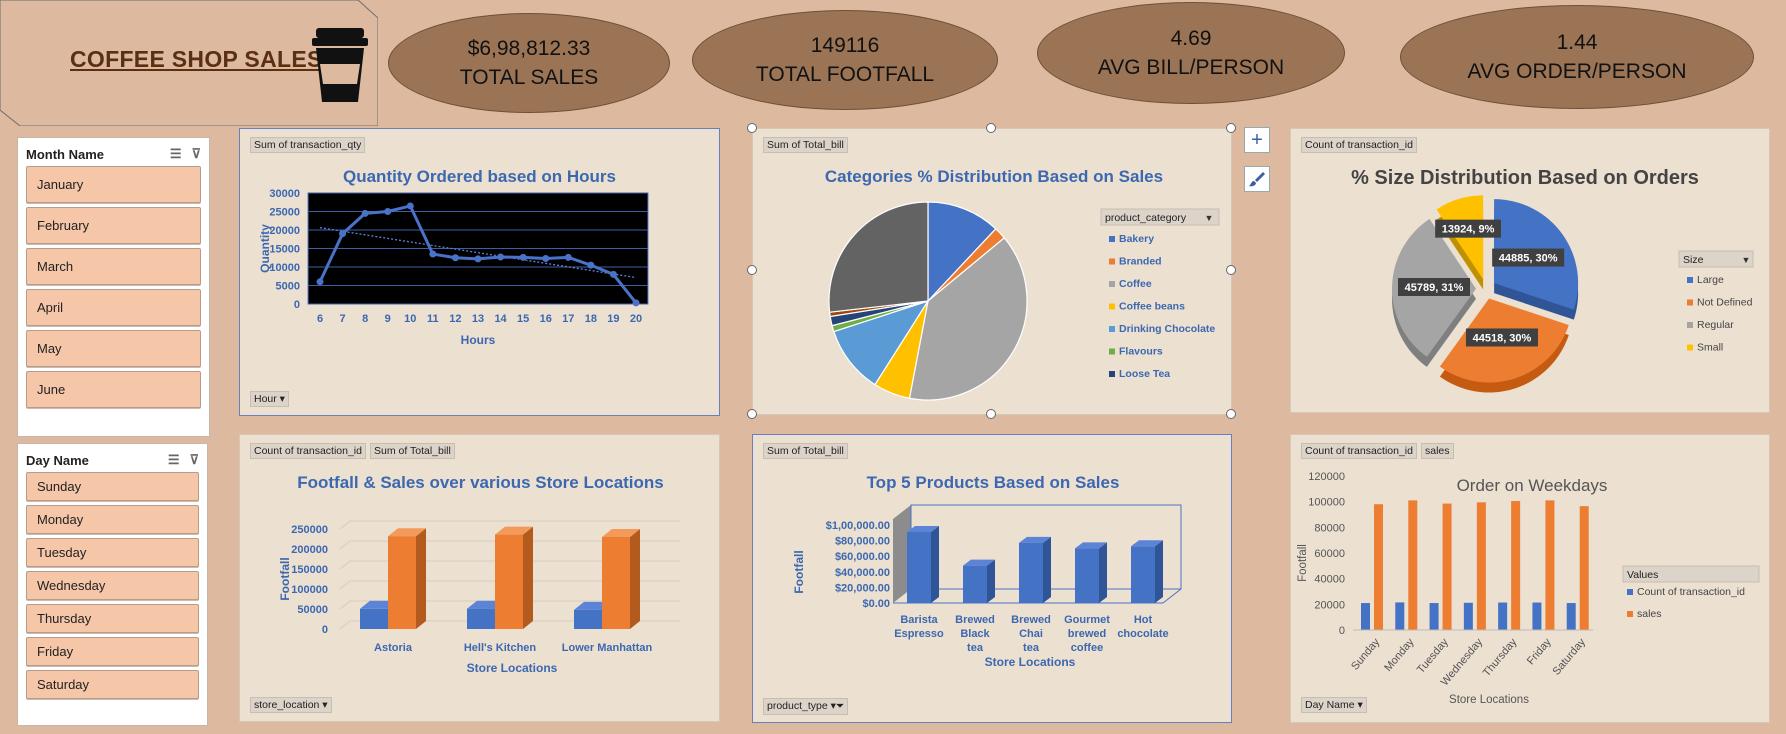 The height and width of the screenshot is (734, 1786). Describe the element at coordinates (113, 184) in the screenshot. I see `slicer-item: January` at that location.